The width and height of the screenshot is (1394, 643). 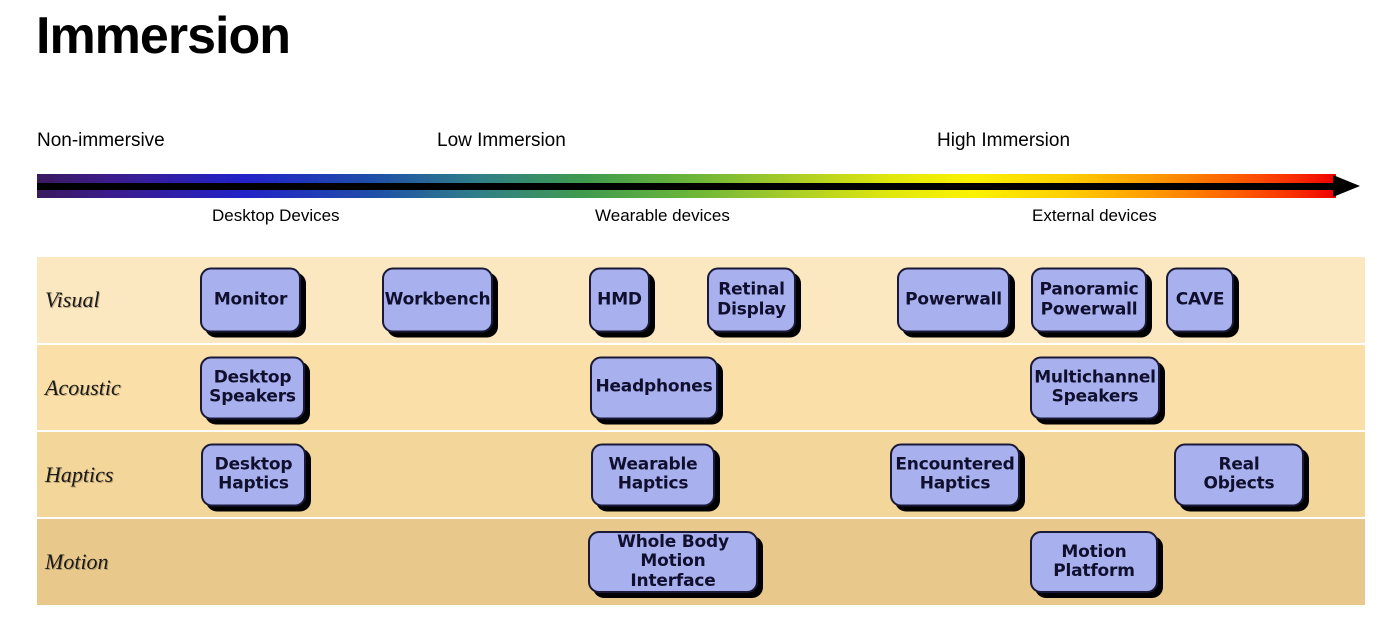 What do you see at coordinates (687, 186) in the screenshot?
I see `arrow-shaft` at bounding box center [687, 186].